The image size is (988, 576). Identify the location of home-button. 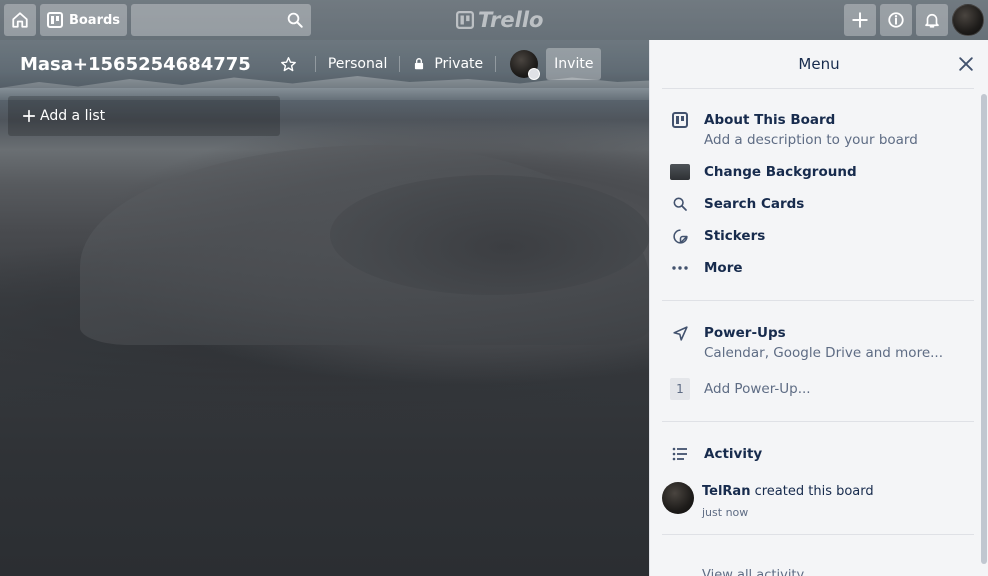
(20, 20).